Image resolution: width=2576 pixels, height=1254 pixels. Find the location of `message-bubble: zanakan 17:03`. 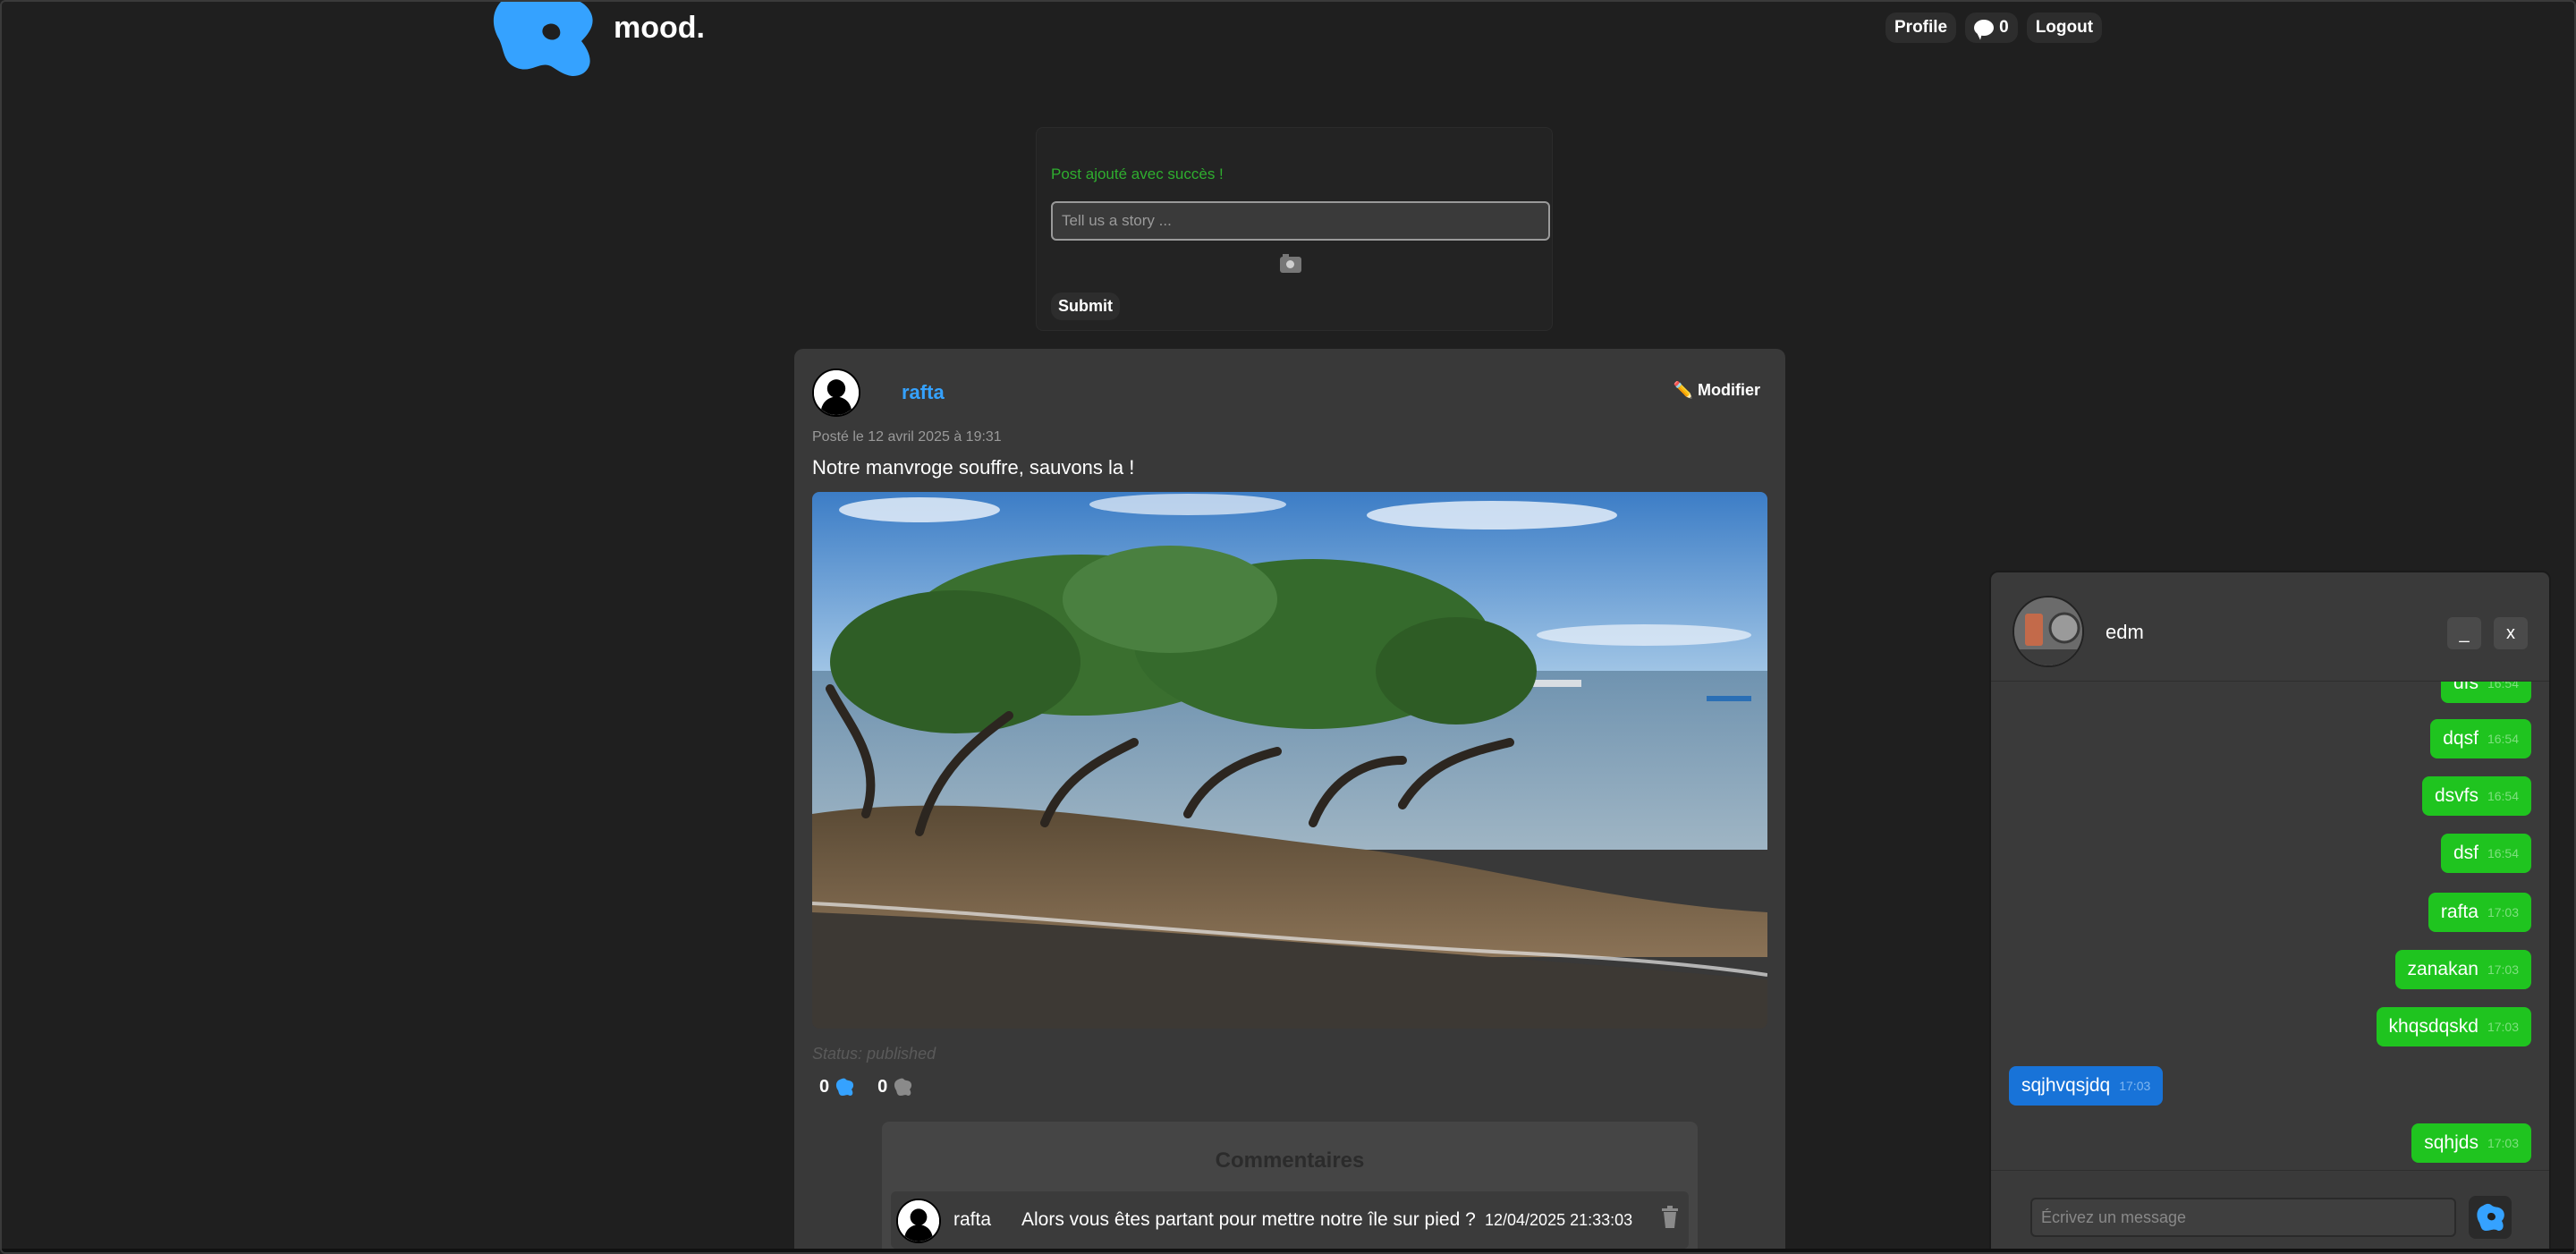

message-bubble: zanakan 17:03 is located at coordinates (2462, 969).